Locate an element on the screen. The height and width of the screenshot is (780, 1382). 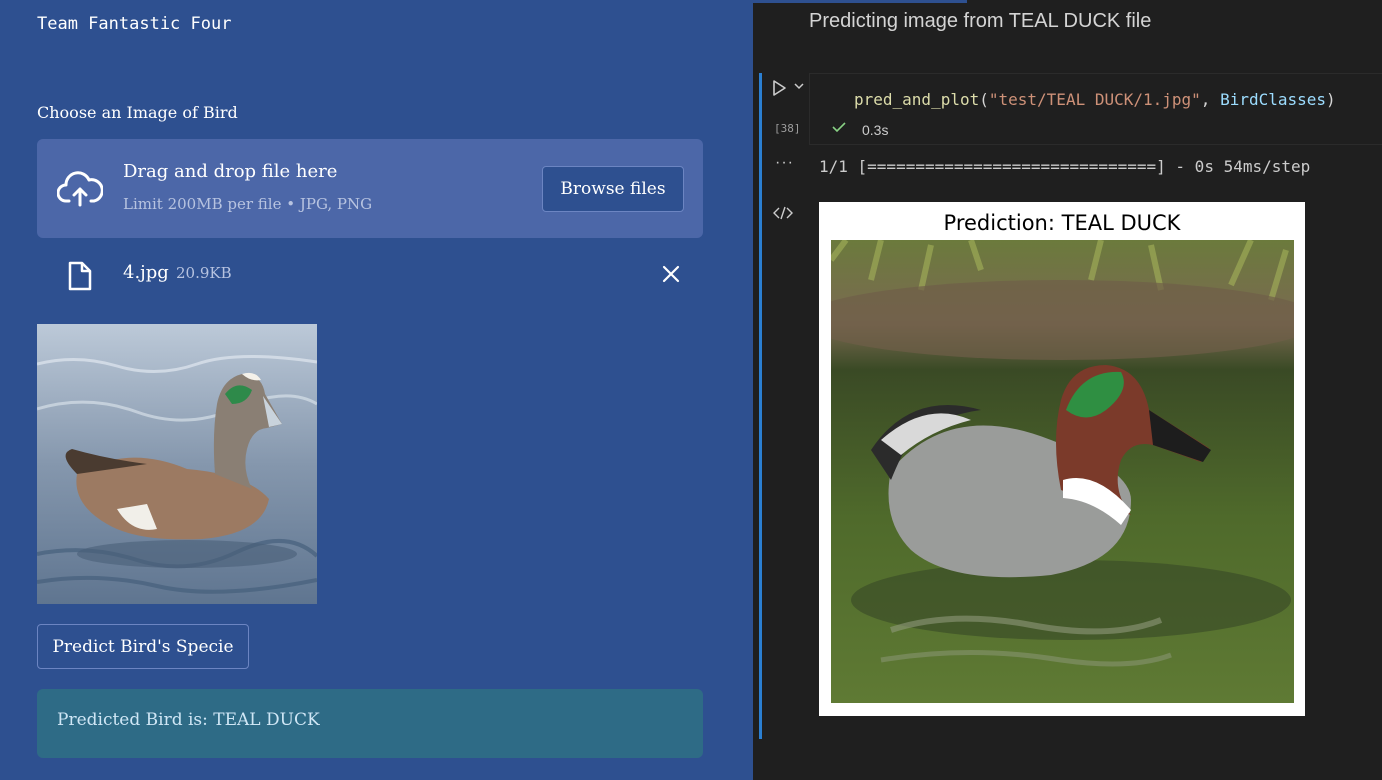
uploader-label: Choose an Image of Bird is located at coordinates (137, 112).